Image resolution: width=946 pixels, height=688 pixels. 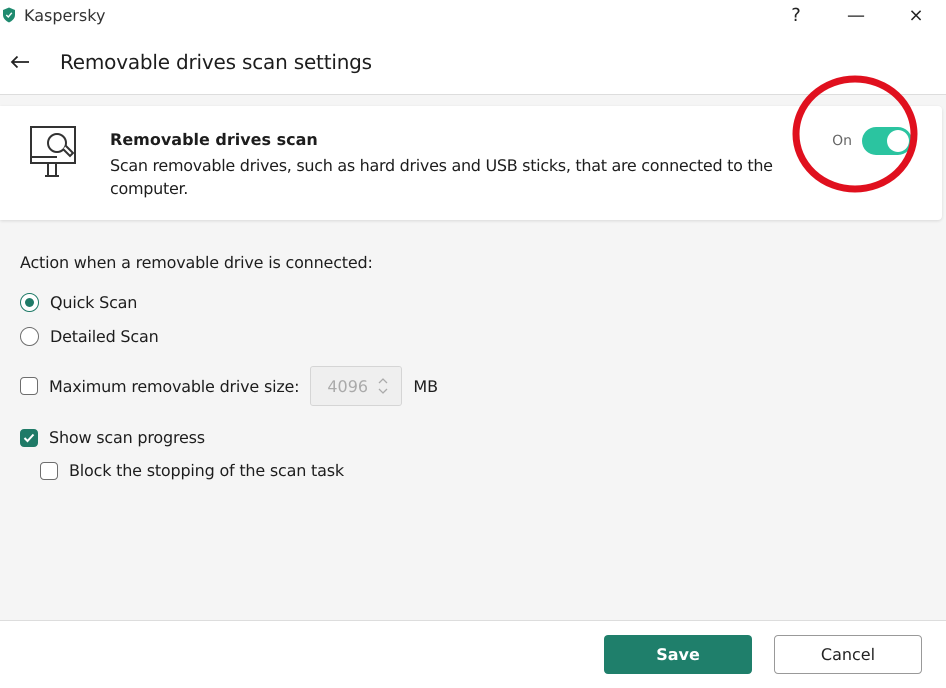 I want to click on checkbox-label: Maximum removable drive size:, so click(x=174, y=386).